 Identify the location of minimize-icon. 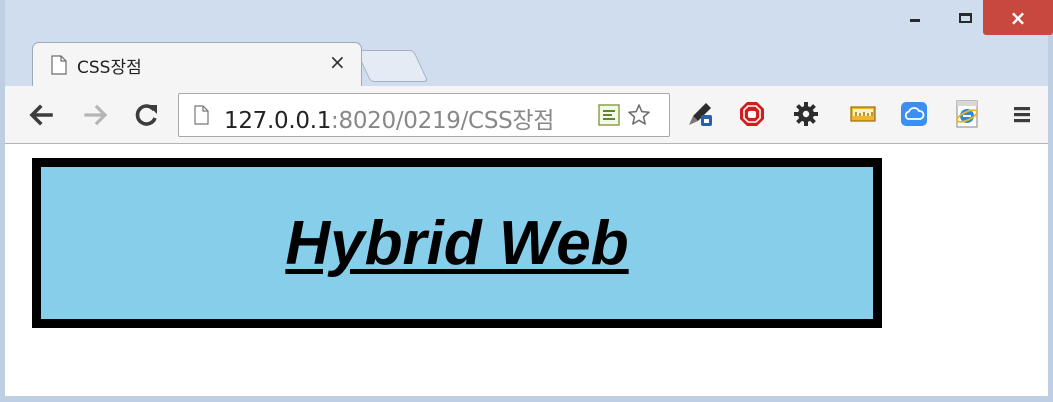
(915, 20).